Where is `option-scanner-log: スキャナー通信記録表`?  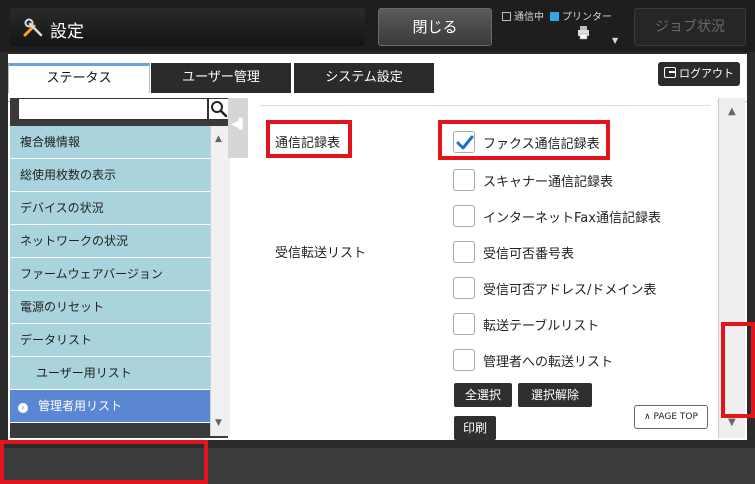 option-scanner-log: スキャナー通信記録表 is located at coordinates (533, 180).